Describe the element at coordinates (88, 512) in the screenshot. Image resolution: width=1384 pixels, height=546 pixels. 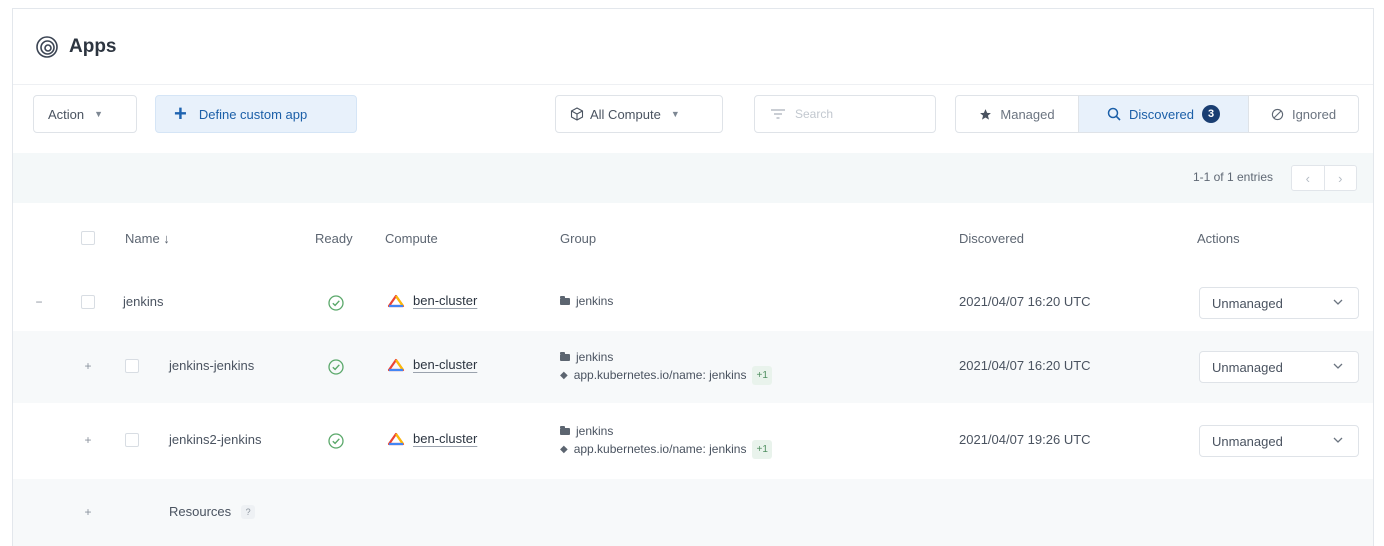
I see `expand-resources-button: +` at that location.